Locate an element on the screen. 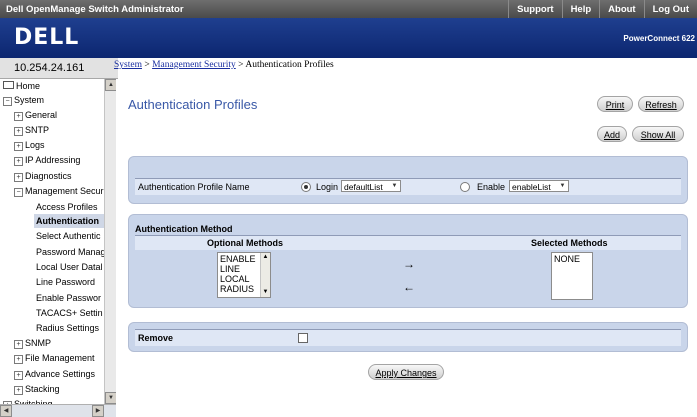 Image resolution: width=697 pixels, height=417 pixels. sidebar-item-local-user-database: Local User Datal is located at coordinates (69, 267).